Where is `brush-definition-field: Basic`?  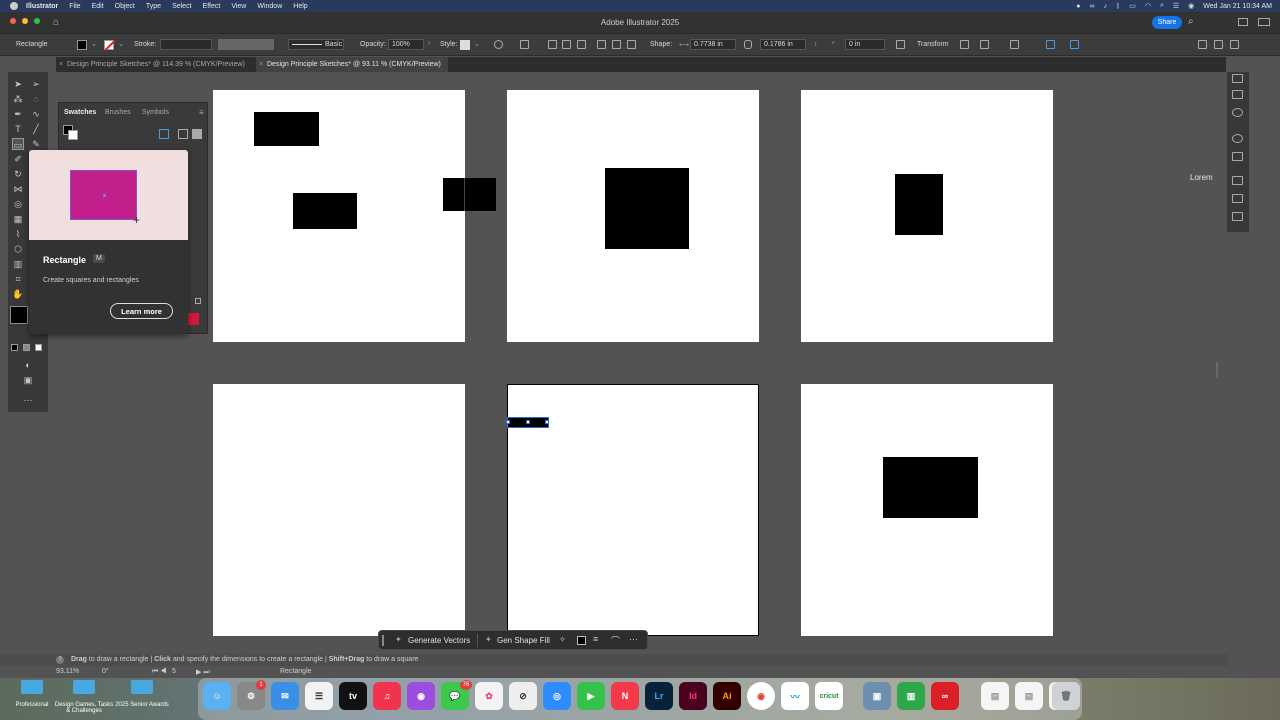
brush-definition-field: Basic is located at coordinates (316, 44).